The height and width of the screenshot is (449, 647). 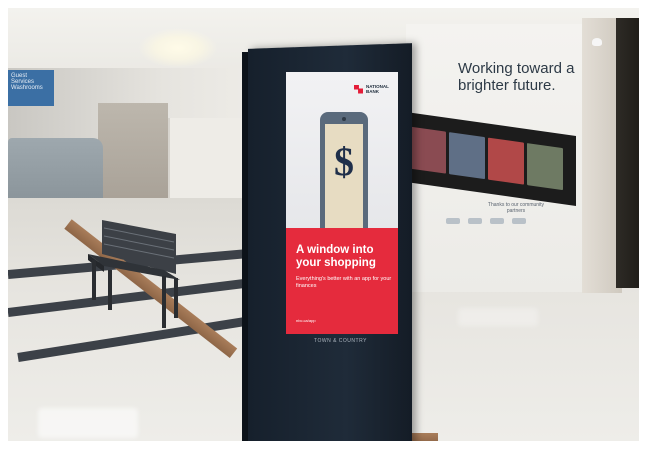 What do you see at coordinates (358, 89) in the screenshot?
I see `bank-logo-icon` at bounding box center [358, 89].